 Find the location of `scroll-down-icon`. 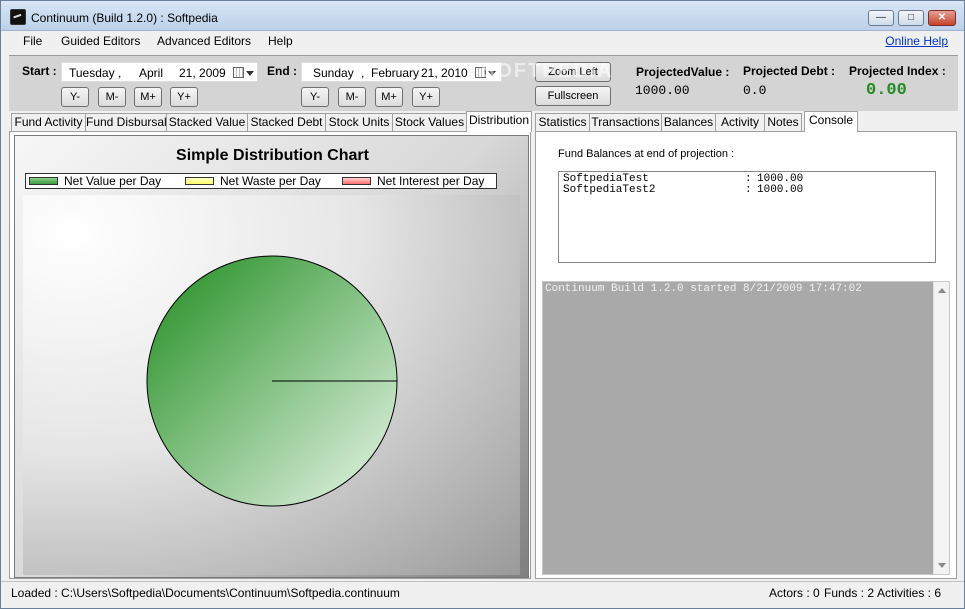

scroll-down-icon is located at coordinates (942, 565).